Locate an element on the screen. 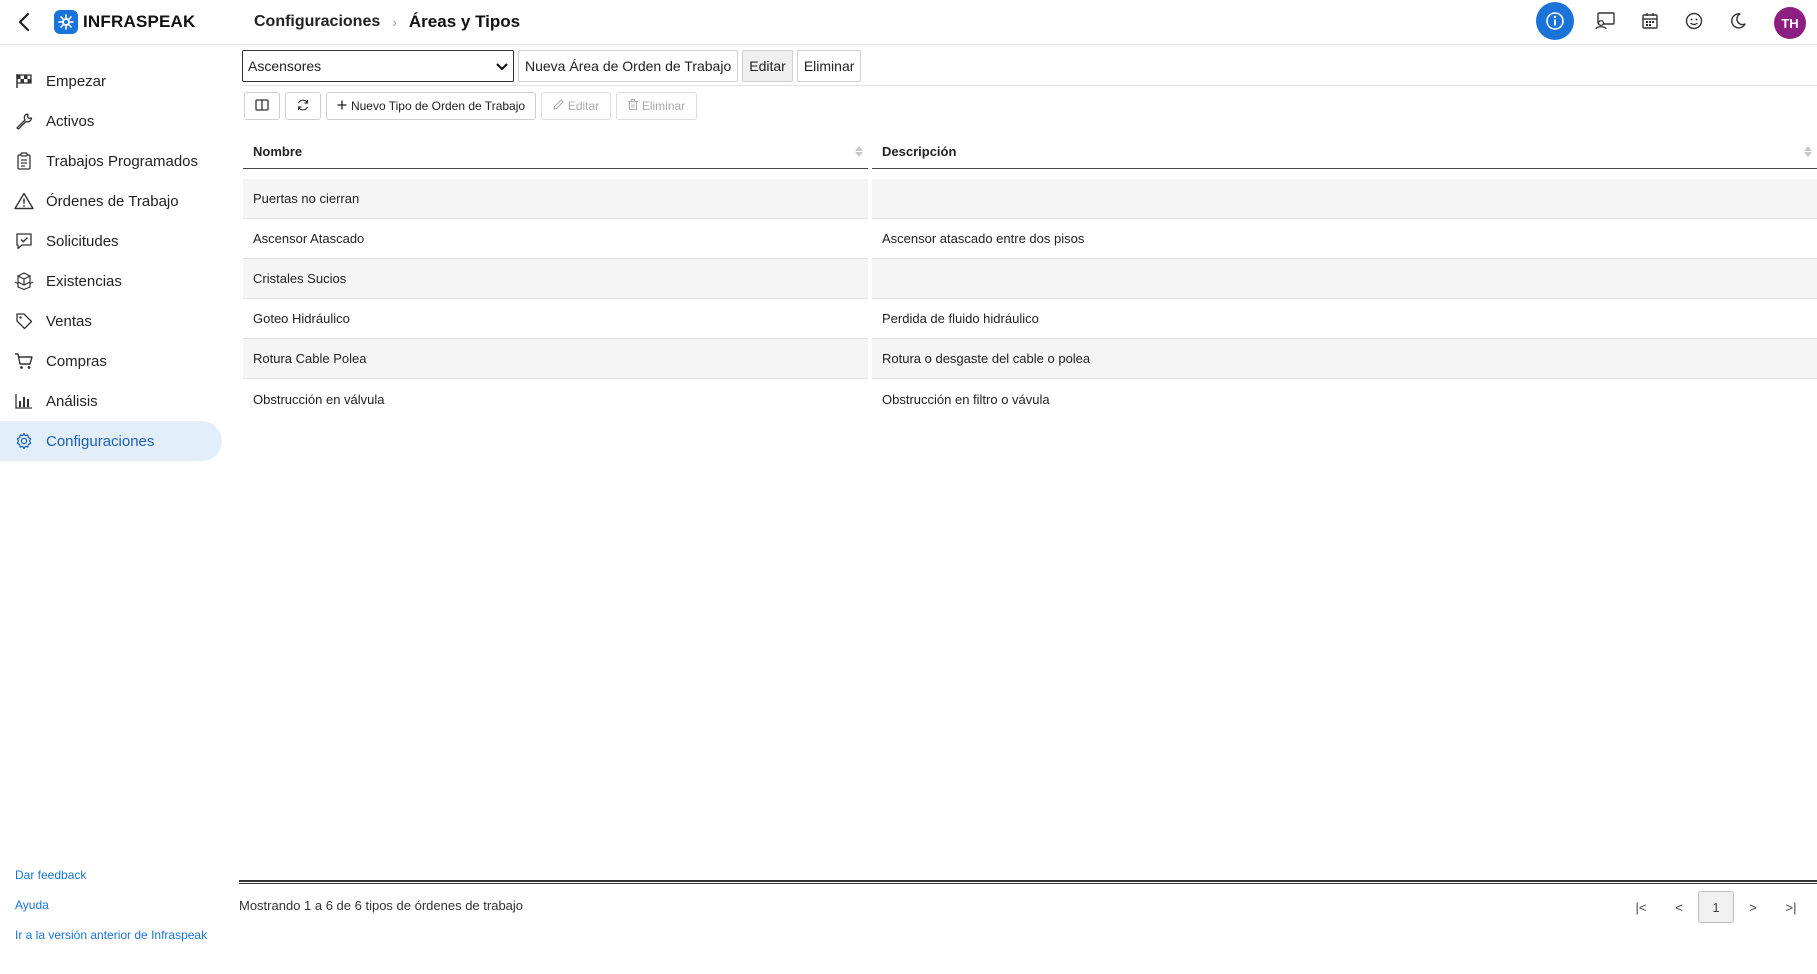  refresh-button is located at coordinates (303, 106).